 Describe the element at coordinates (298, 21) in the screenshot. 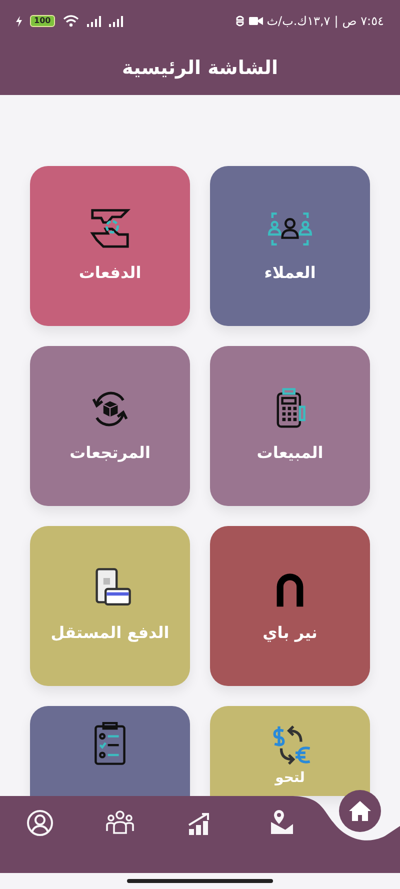

I see `network-speed-text: ١٣,٧ك.ب/ث` at that location.